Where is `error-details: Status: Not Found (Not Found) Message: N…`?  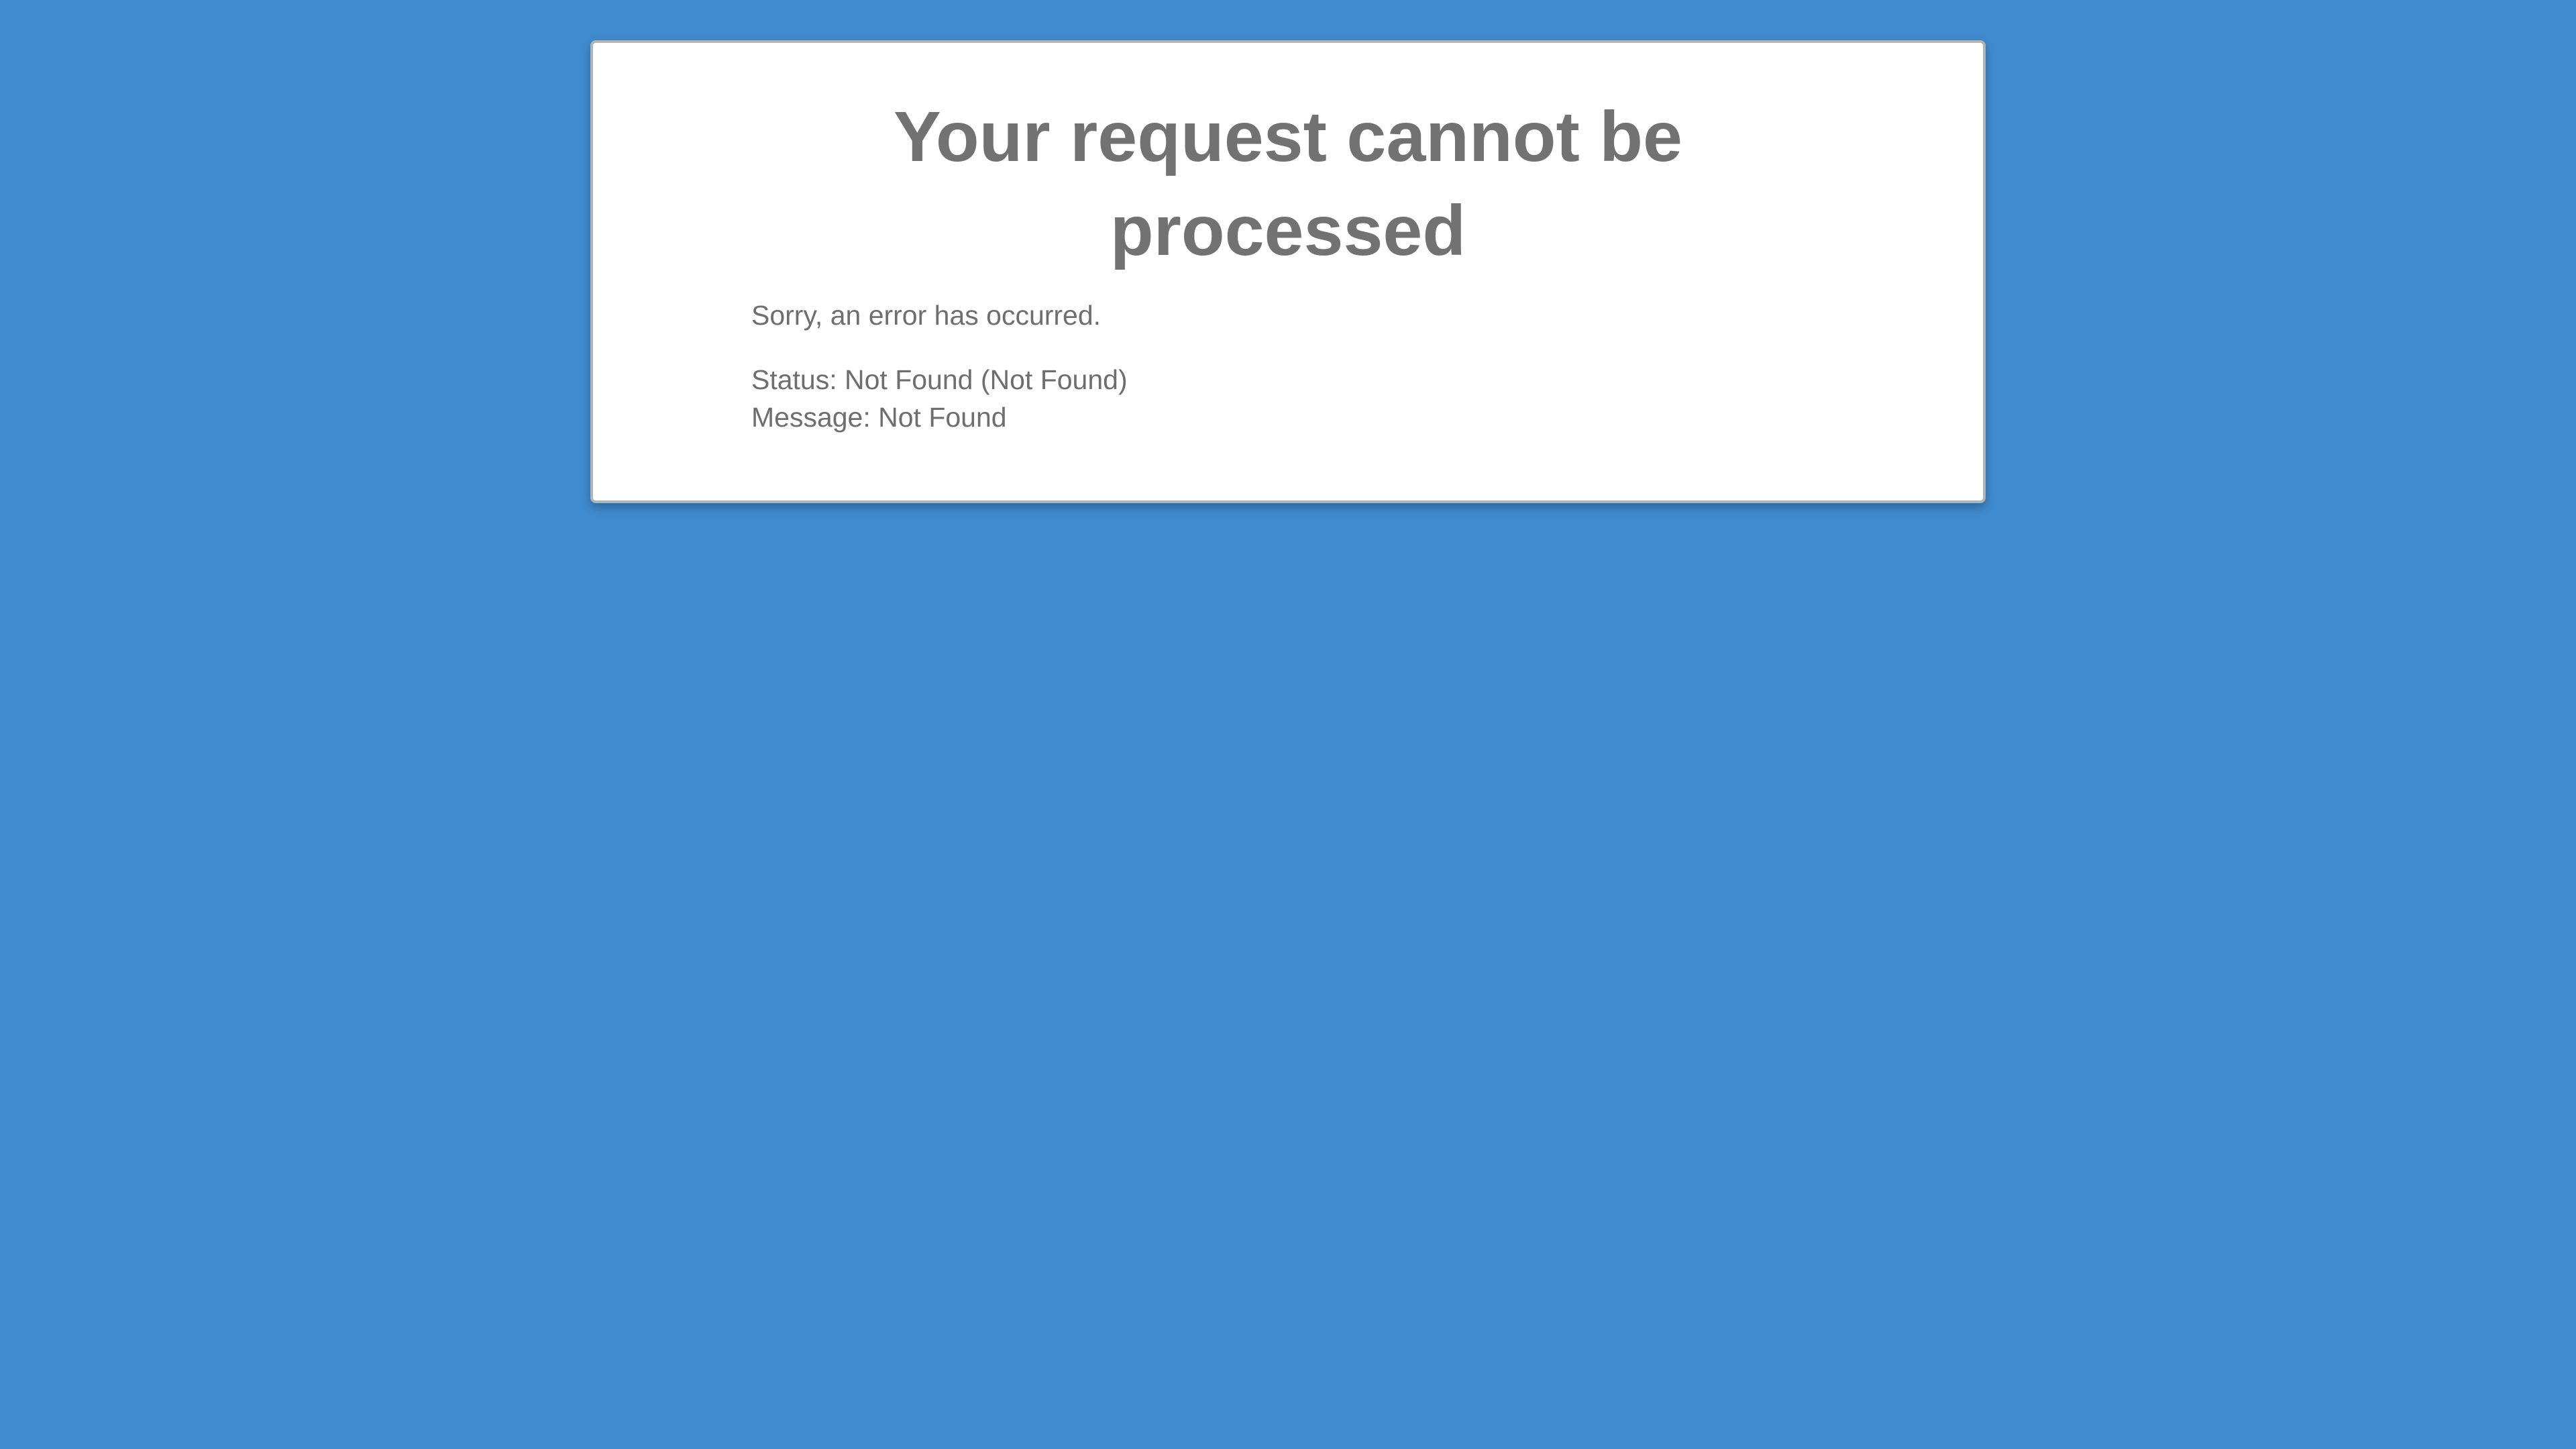 error-details: Status: Not Found (Not Found) Message: N… is located at coordinates (1288, 398).